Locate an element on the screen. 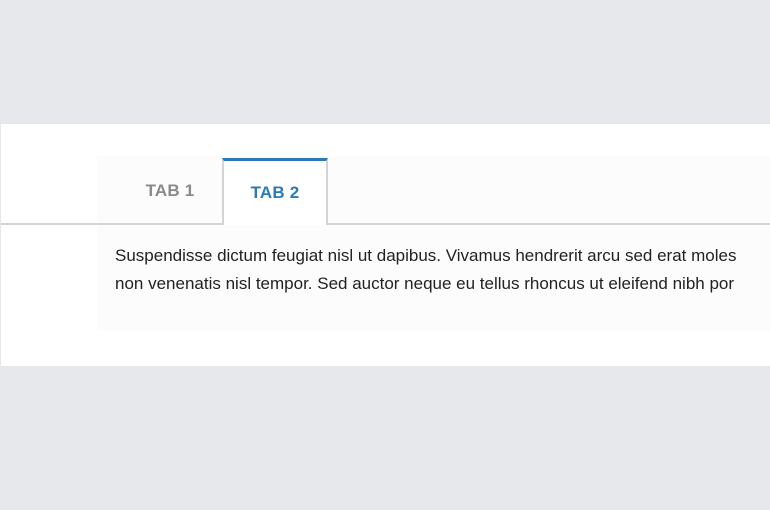  tab-2: TAB 2 is located at coordinates (275, 191).